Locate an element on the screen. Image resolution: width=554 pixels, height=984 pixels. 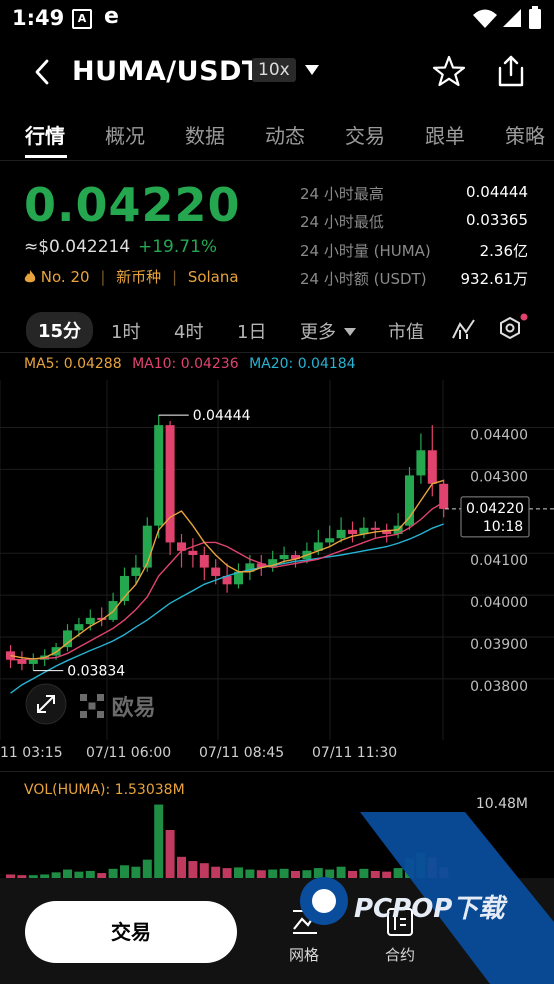
price-change: +19.71% is located at coordinates (178, 247).